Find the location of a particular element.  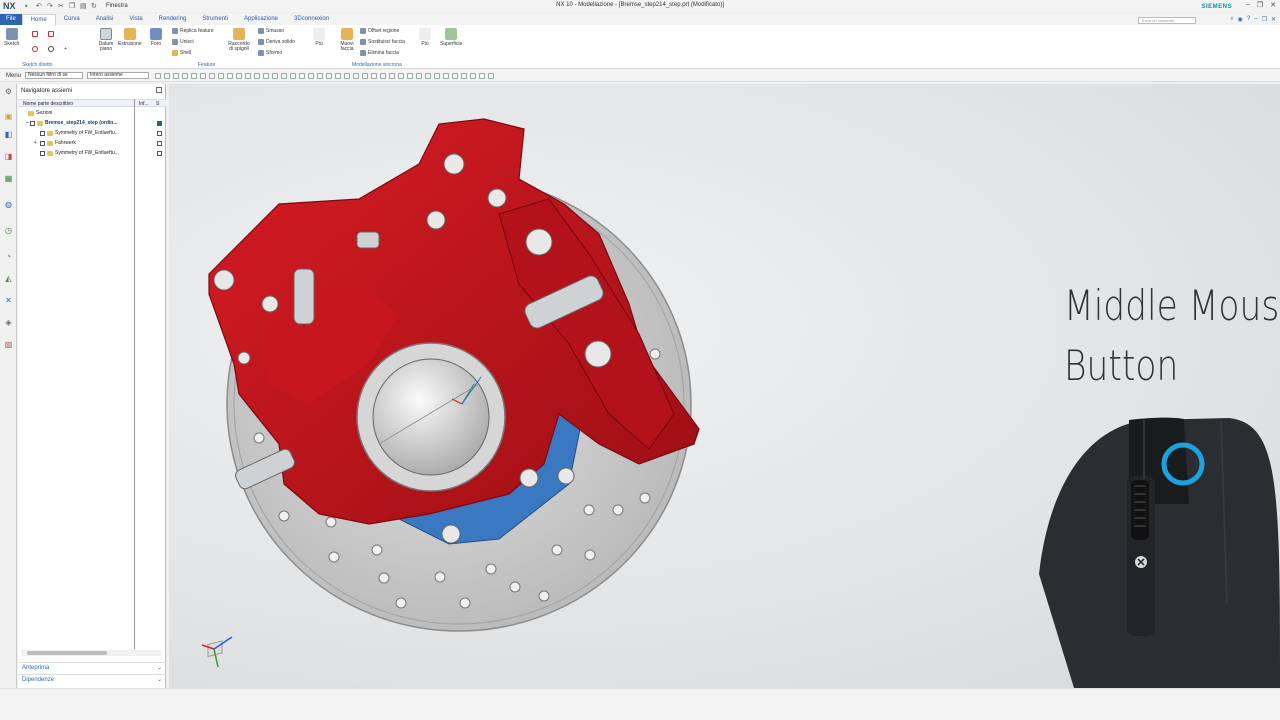

undo-icon: ↶ is located at coordinates (39, 6).